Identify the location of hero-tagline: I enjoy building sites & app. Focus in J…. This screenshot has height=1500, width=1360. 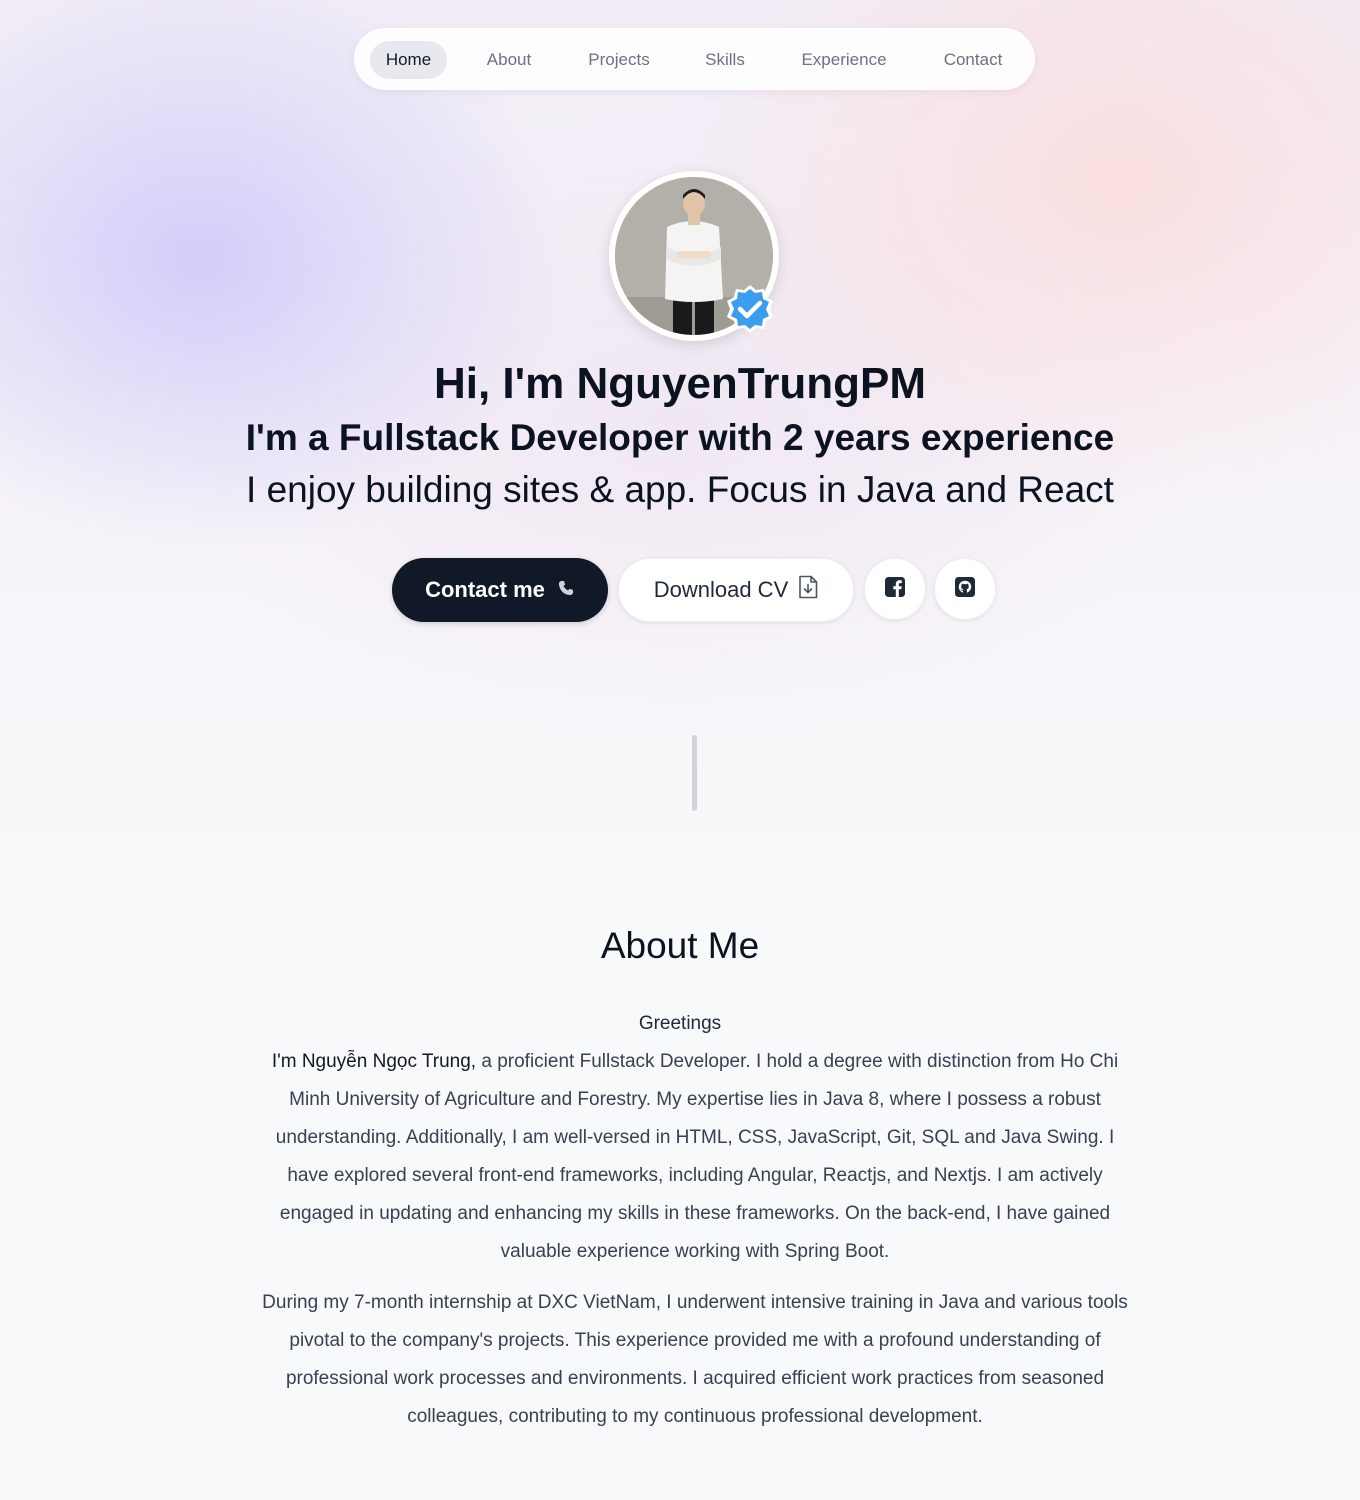
(680, 489).